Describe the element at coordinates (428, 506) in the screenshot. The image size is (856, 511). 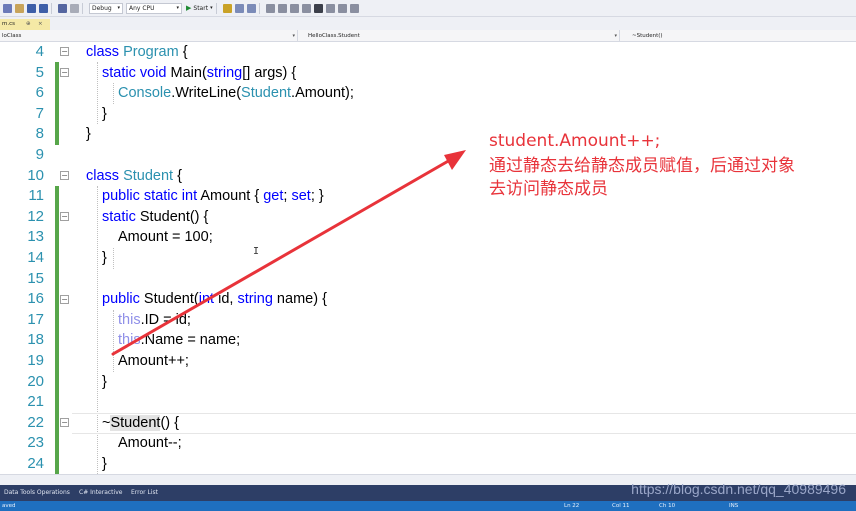
I see `status-bar: aved Ln 22 Col 11 Ch 10 INS` at that location.